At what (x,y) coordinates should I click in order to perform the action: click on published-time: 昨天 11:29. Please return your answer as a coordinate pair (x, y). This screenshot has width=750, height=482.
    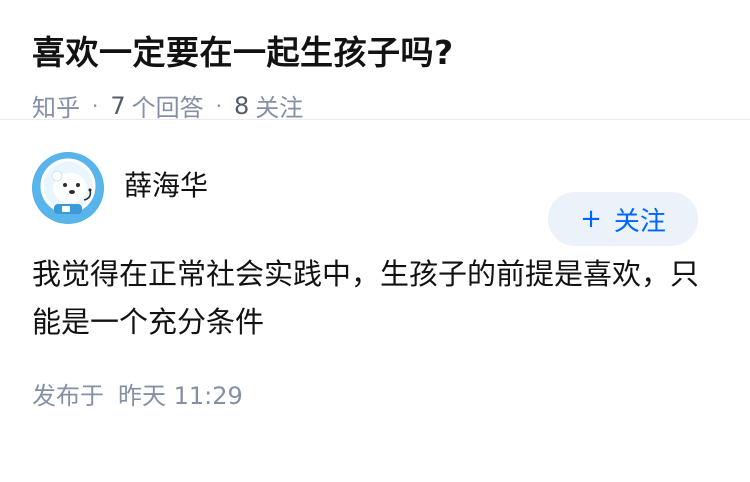
    Looking at the image, I should click on (180, 396).